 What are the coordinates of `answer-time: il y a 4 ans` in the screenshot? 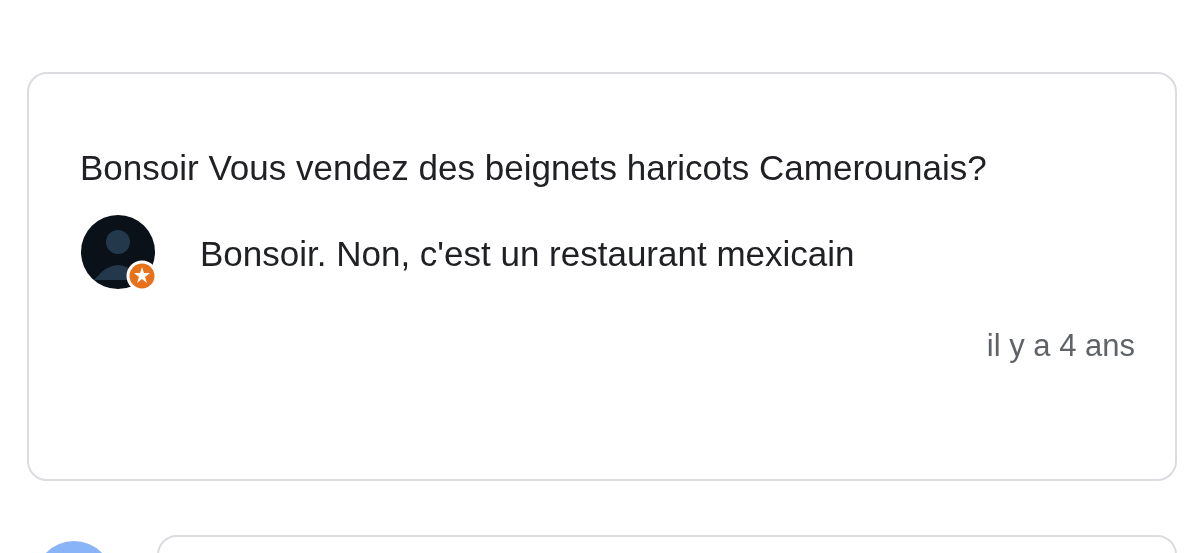 It's located at (1060, 346).